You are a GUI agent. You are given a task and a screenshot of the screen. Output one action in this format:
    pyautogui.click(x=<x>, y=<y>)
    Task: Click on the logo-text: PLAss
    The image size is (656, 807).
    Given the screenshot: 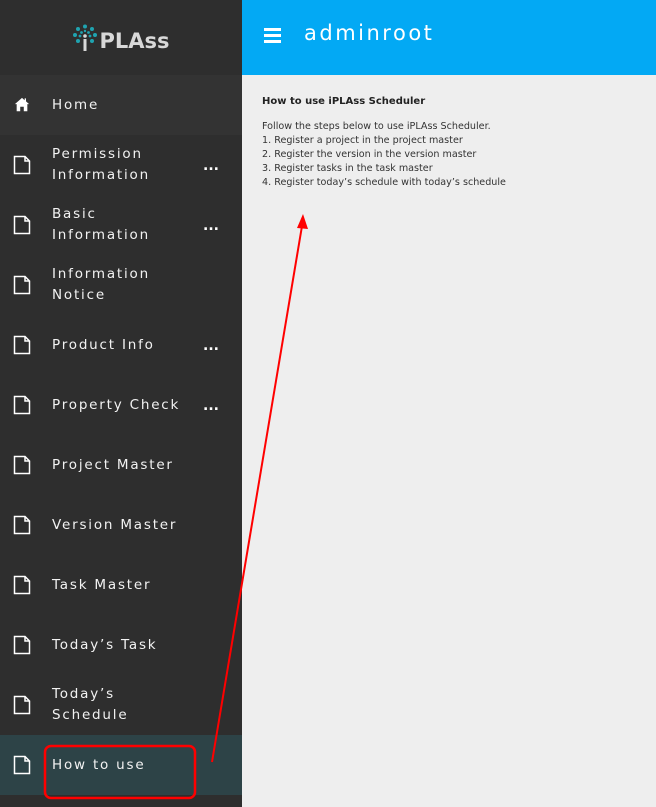 What is the action you would take?
    pyautogui.click(x=134, y=40)
    